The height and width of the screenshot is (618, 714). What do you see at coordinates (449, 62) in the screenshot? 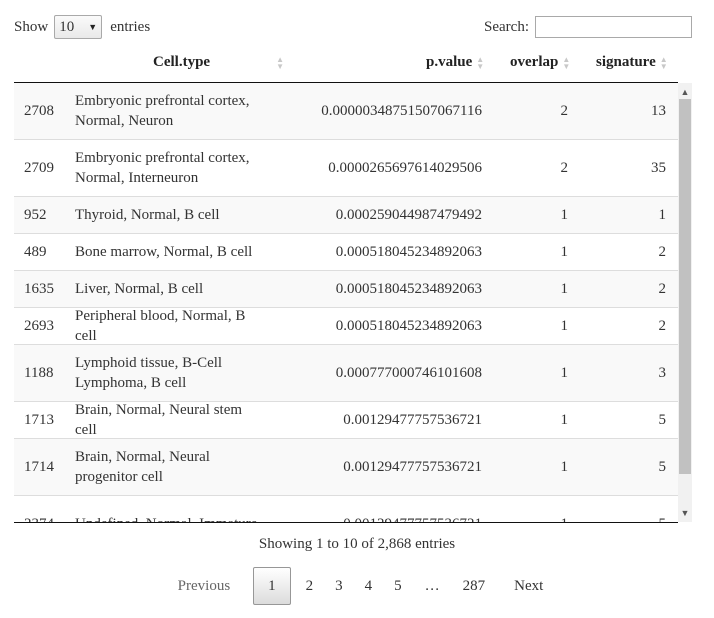
I see `column-header-label: p.value` at bounding box center [449, 62].